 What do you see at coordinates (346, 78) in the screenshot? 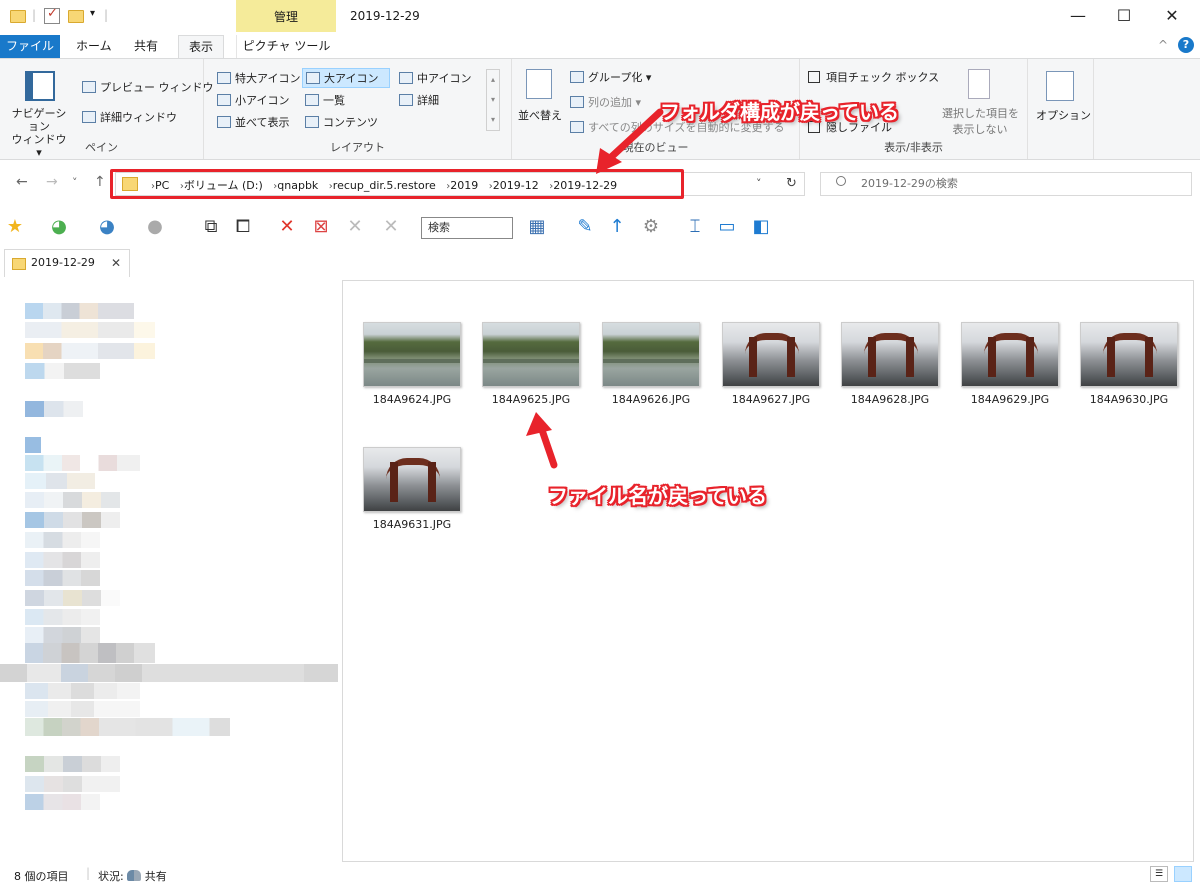
I see `layout-large-icons: 大アイコン` at bounding box center [346, 78].